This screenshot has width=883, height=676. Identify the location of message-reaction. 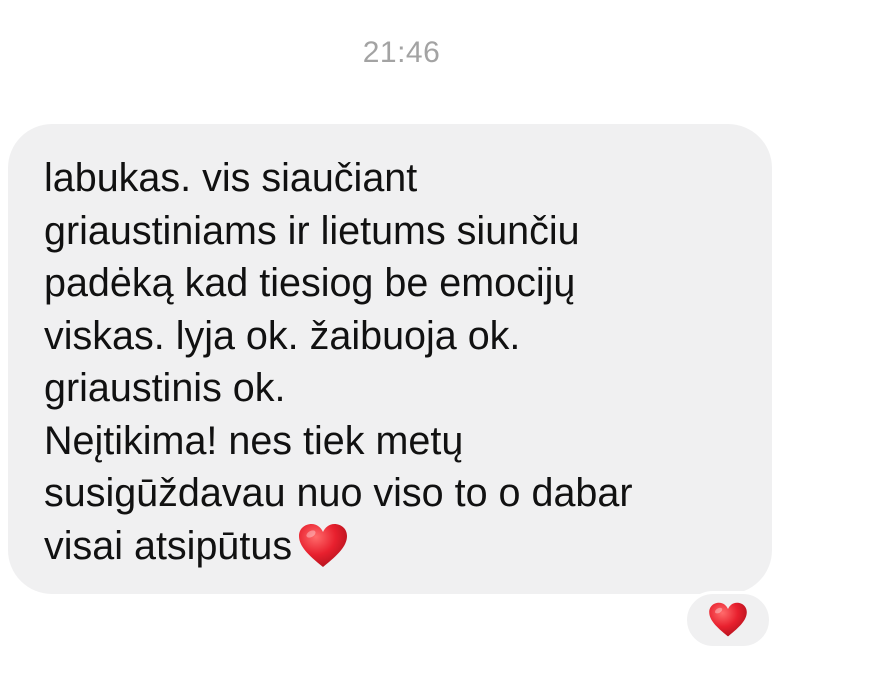
(728, 620).